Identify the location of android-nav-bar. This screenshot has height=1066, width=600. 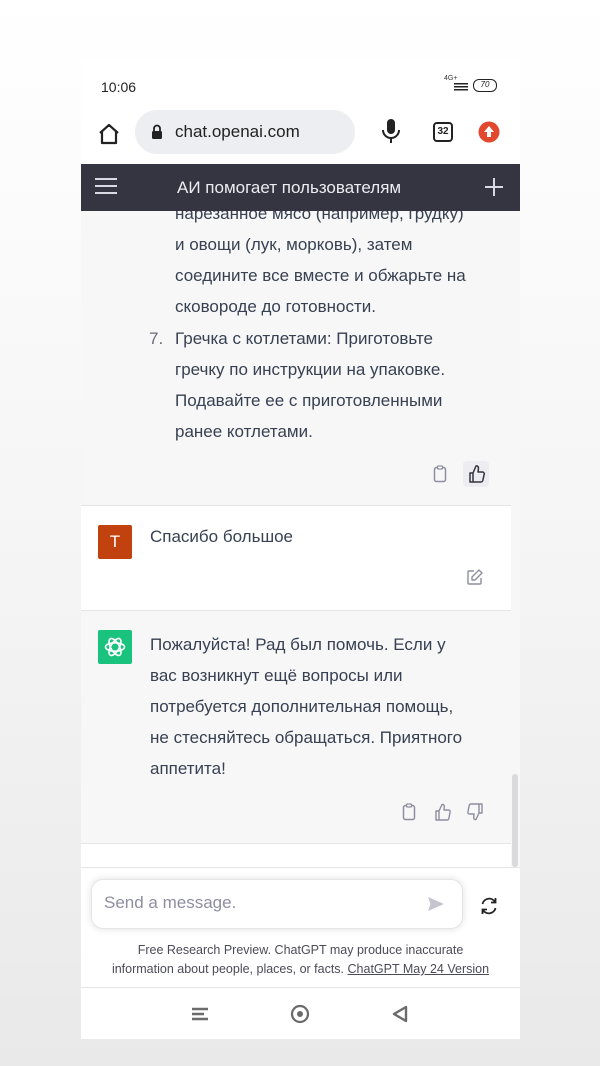
(300, 1013).